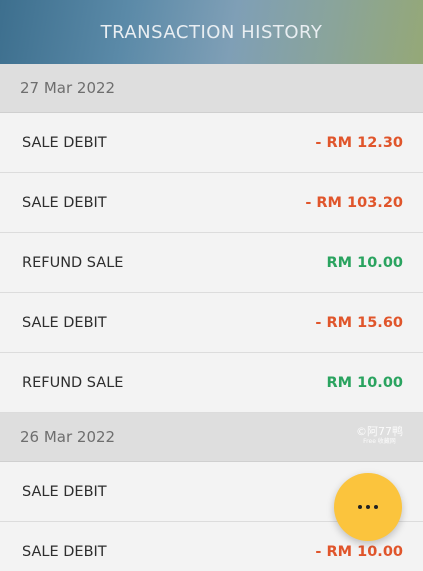 The height and width of the screenshot is (571, 423). What do you see at coordinates (211, 203) in the screenshot?
I see `transaction-row: SALE DEBIT - RM 103.20` at bounding box center [211, 203].